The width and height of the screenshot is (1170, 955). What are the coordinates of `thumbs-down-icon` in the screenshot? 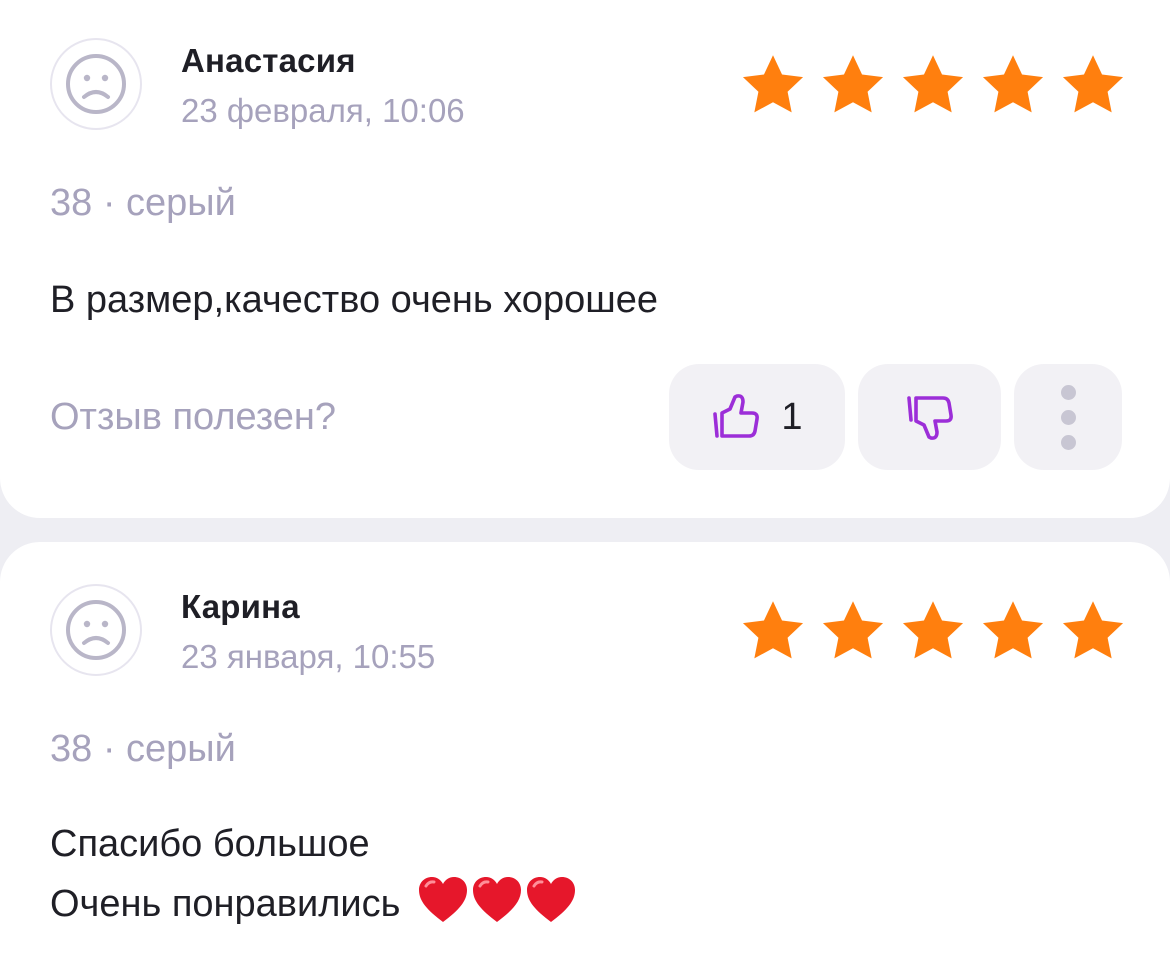 It's located at (929, 418).